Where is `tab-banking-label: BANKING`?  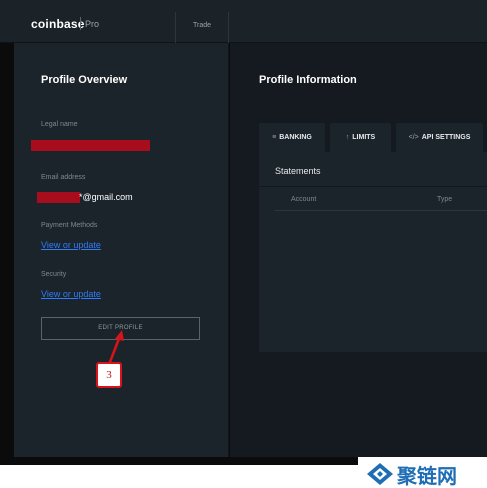 tab-banking-label: BANKING is located at coordinates (295, 137).